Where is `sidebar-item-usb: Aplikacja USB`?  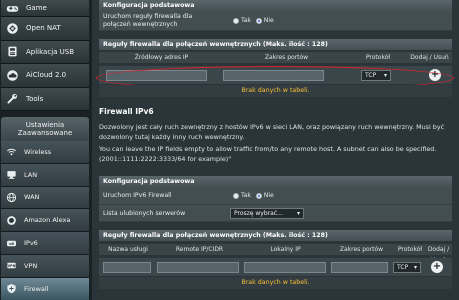 sidebar-item-usb: Aplikacja USB is located at coordinates (45, 52).